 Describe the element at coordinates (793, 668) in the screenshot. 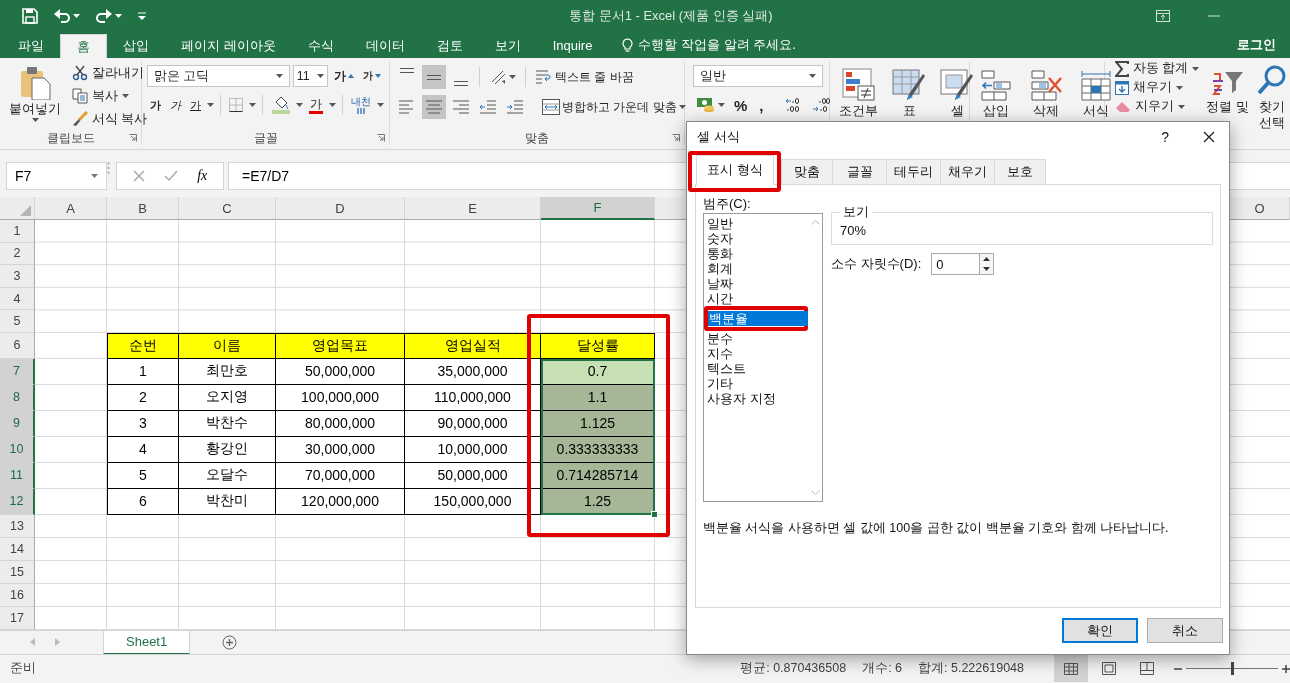

I see `status-average: 평균: 0.870436508` at that location.